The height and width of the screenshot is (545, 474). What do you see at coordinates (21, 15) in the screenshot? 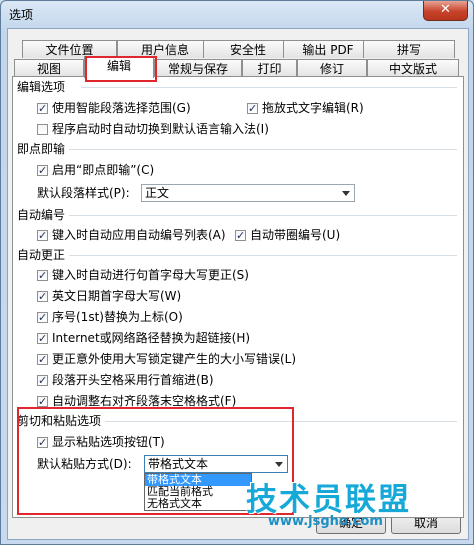
I see `window-title: 选项` at bounding box center [21, 15].